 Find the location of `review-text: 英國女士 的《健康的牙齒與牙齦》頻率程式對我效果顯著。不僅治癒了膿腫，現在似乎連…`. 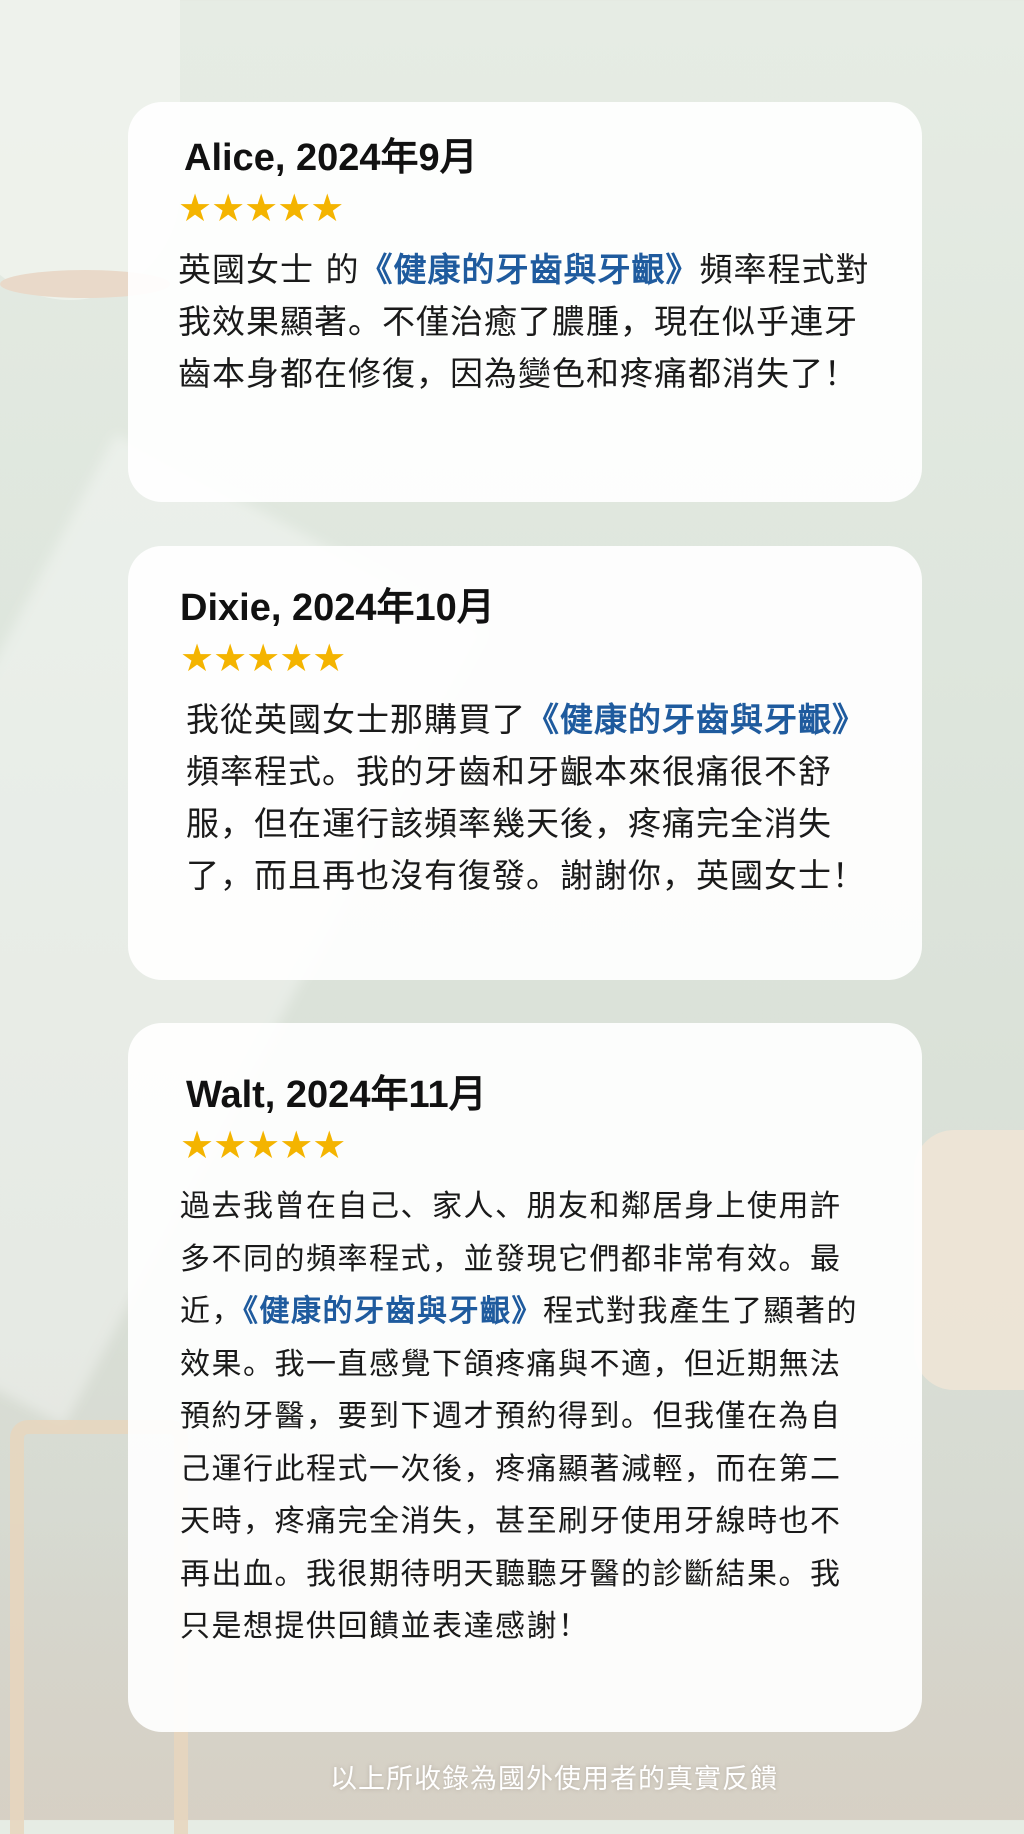

review-text: 英國女士 的《健康的牙齒與牙齦》頻率程式對我效果顯著。不僅治癒了膿腫，現在似乎連… is located at coordinates (525, 322).